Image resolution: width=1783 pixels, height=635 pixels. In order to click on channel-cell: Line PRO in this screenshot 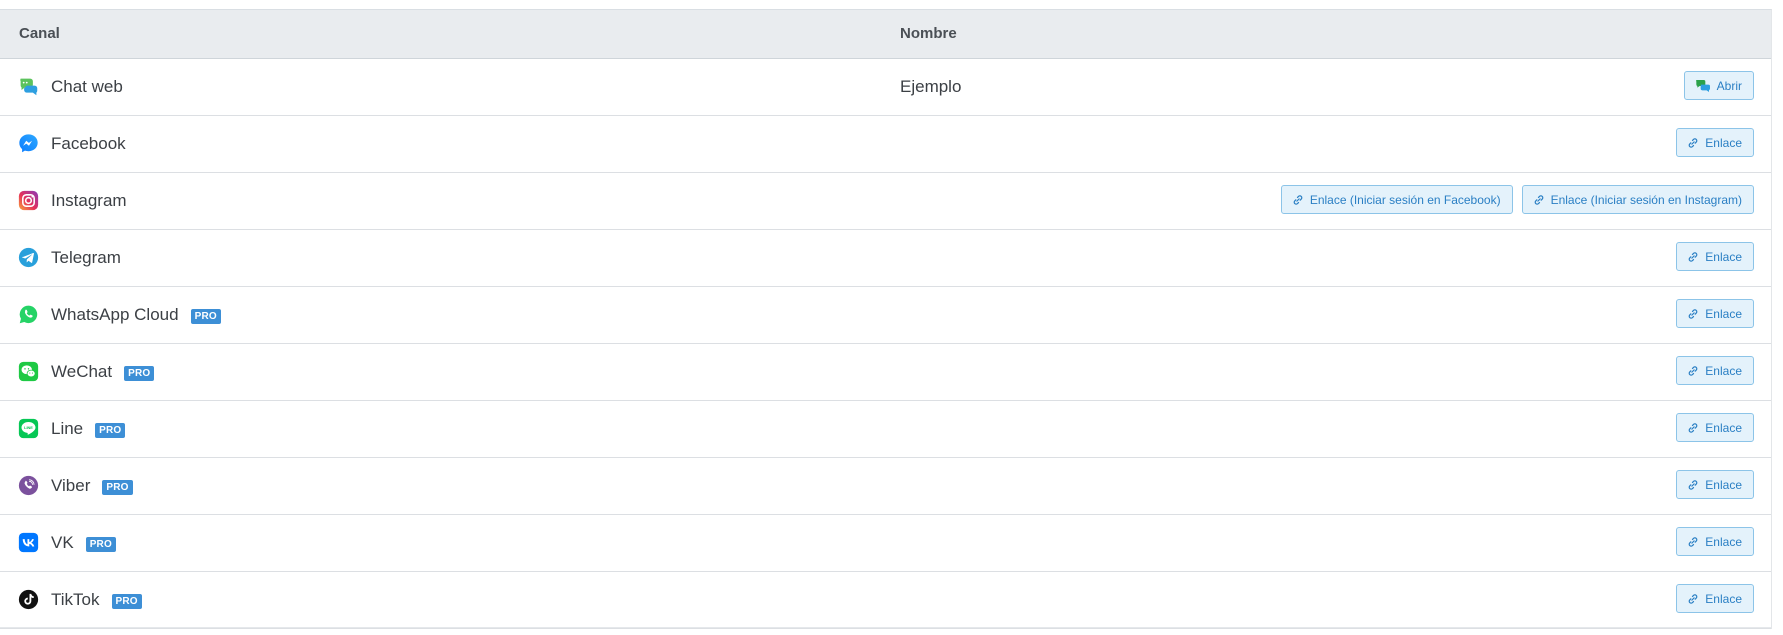, I will do `click(88, 429)`.